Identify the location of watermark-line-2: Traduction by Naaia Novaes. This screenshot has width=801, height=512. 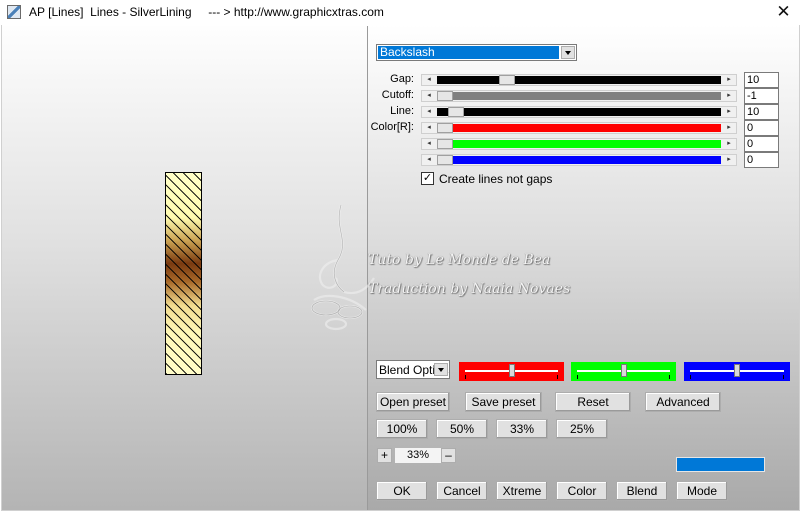
(469, 289).